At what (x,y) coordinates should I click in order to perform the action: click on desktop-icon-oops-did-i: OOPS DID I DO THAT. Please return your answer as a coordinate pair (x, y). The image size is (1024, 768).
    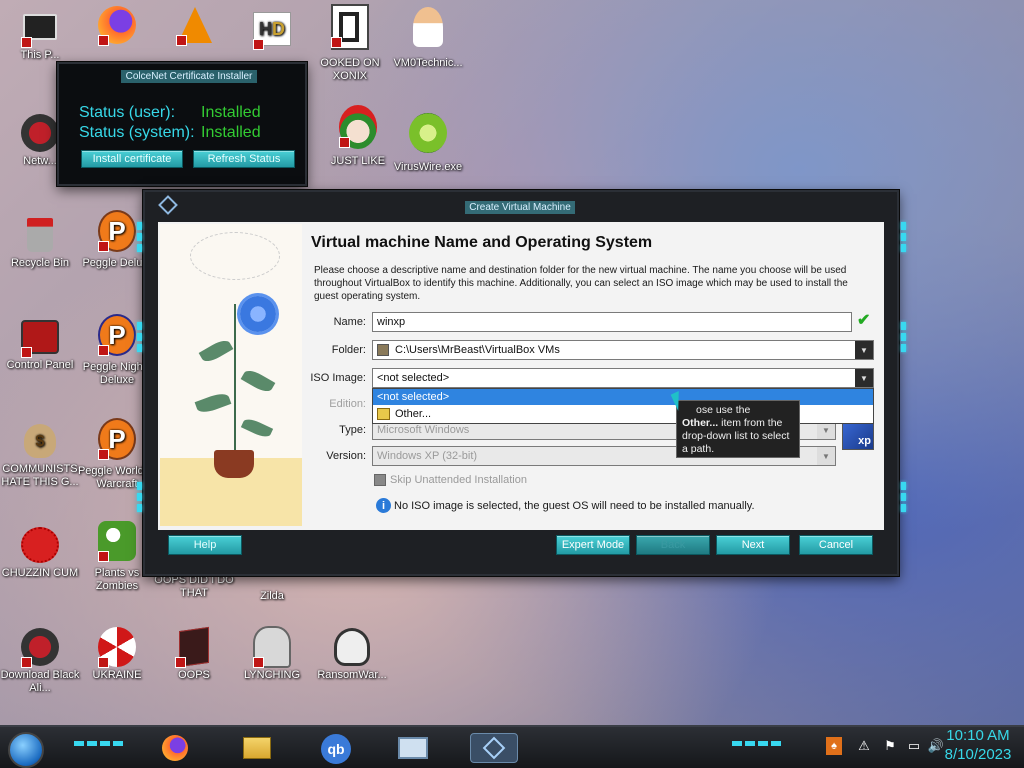
    Looking at the image, I should click on (194, 587).